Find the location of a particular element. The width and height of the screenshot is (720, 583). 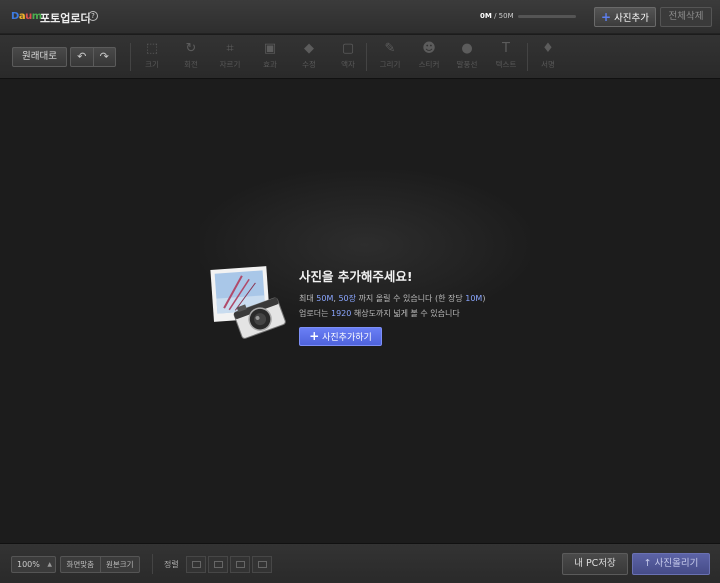

tool-label: 크기 is located at coordinates (152, 64).